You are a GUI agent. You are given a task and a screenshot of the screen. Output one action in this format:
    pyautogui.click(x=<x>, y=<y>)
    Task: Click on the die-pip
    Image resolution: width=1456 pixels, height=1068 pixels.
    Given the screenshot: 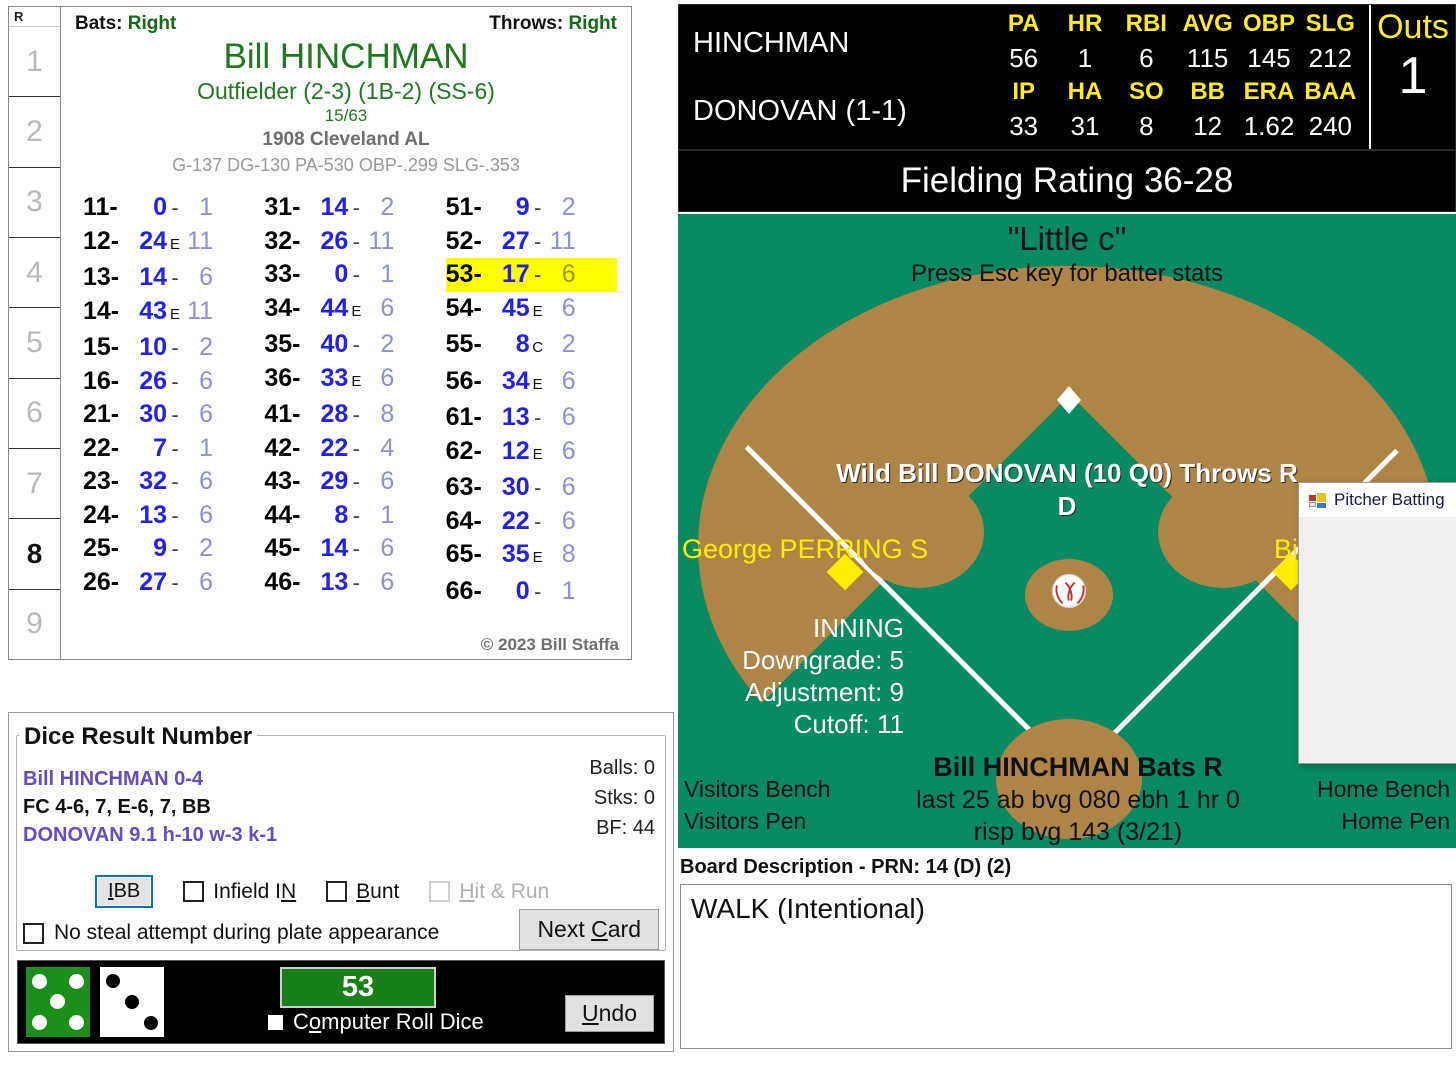 What is the action you would take?
    pyautogui.click(x=77, y=981)
    